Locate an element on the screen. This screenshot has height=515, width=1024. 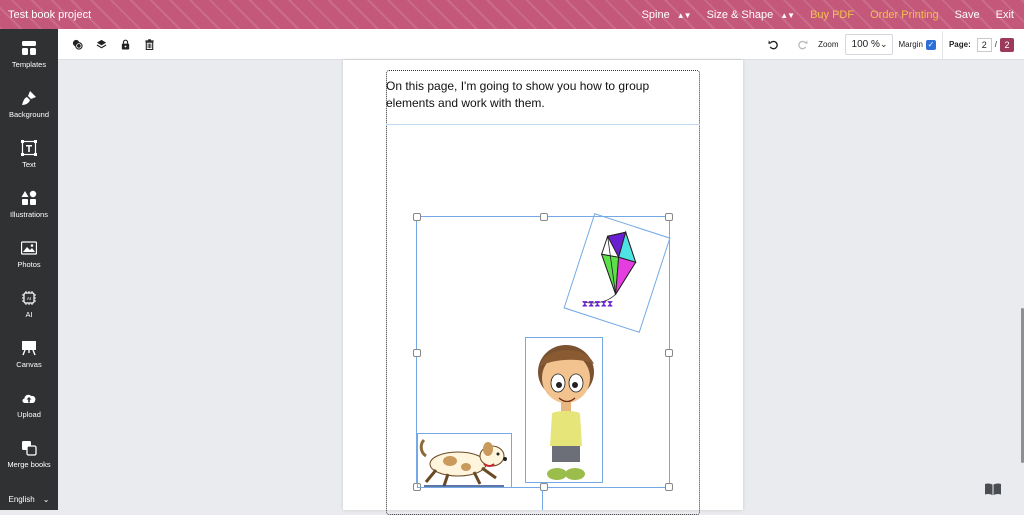
kite-image: ⧗⧗⧗⧗⧗ is located at coordinates (609, 269).